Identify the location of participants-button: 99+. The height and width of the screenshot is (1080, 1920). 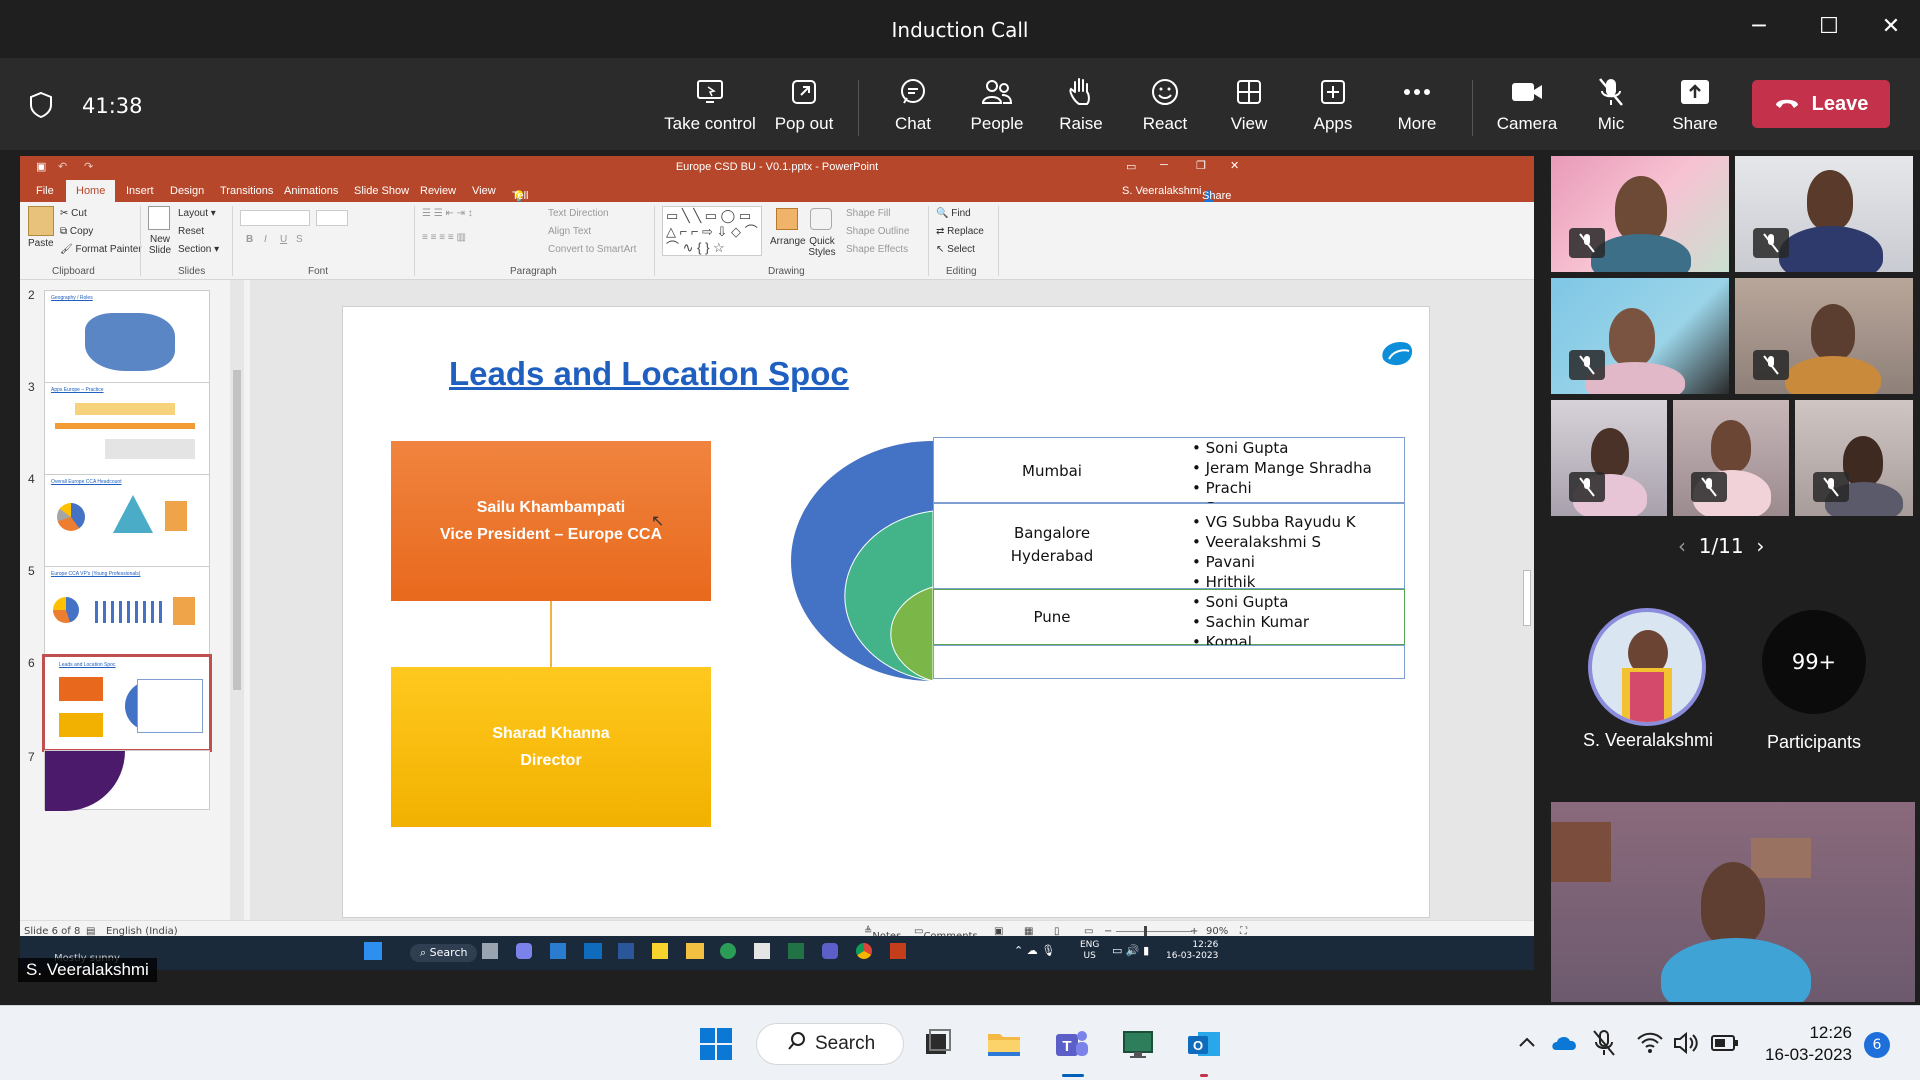
(1814, 662).